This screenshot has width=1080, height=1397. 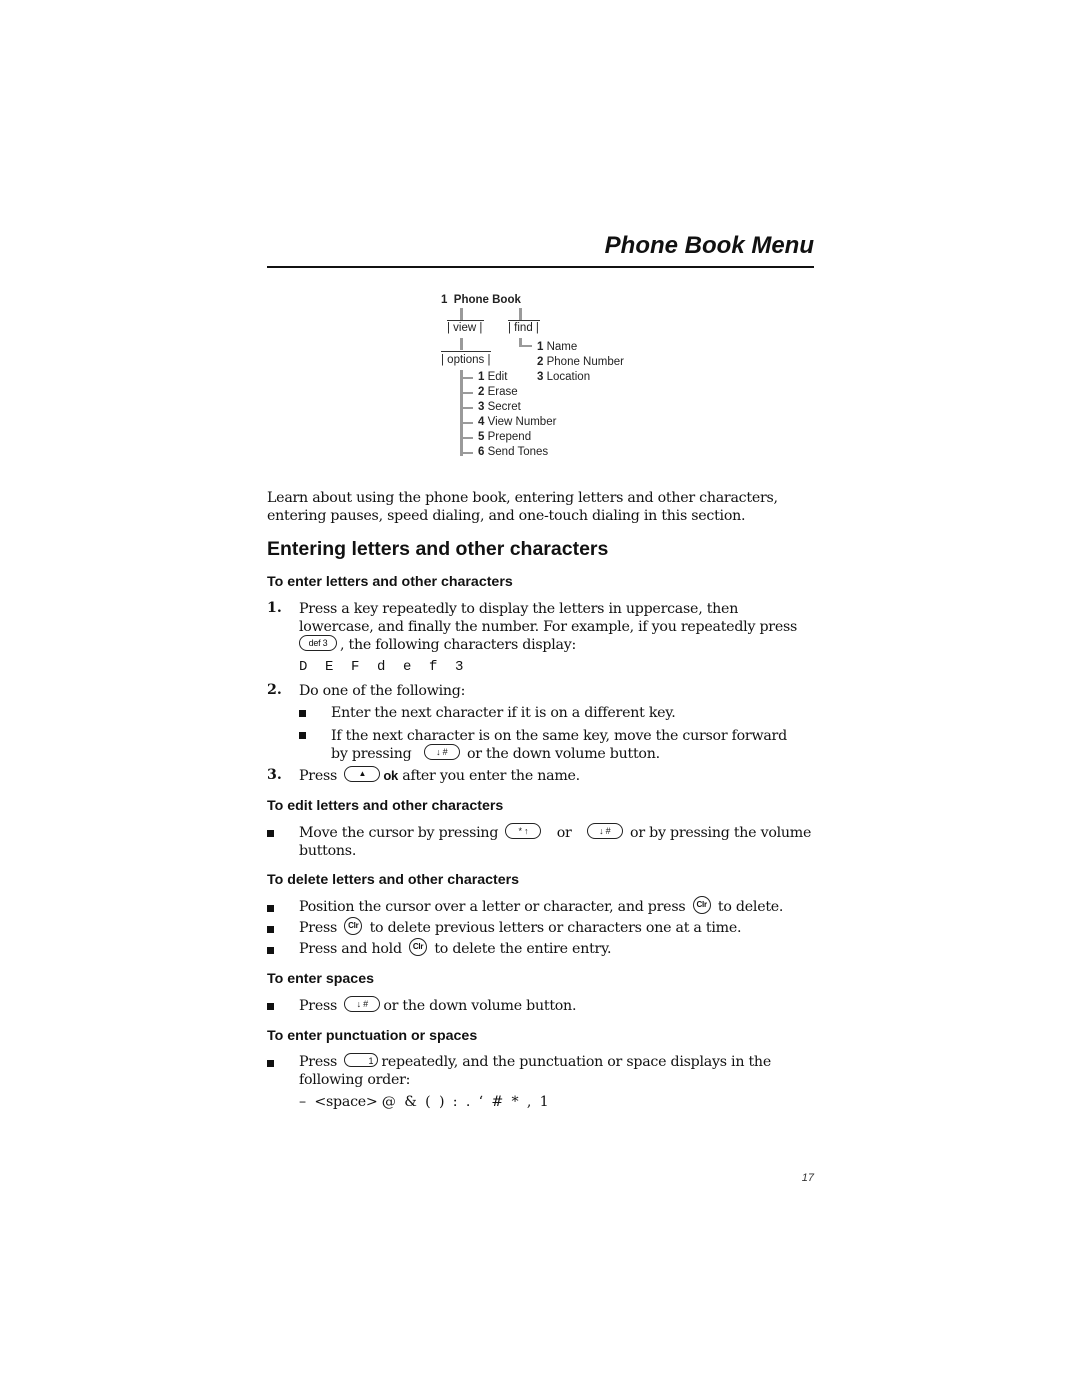 I want to click on bullet-text: Press ↓ # or the down volume button., so click(x=438, y=1005).